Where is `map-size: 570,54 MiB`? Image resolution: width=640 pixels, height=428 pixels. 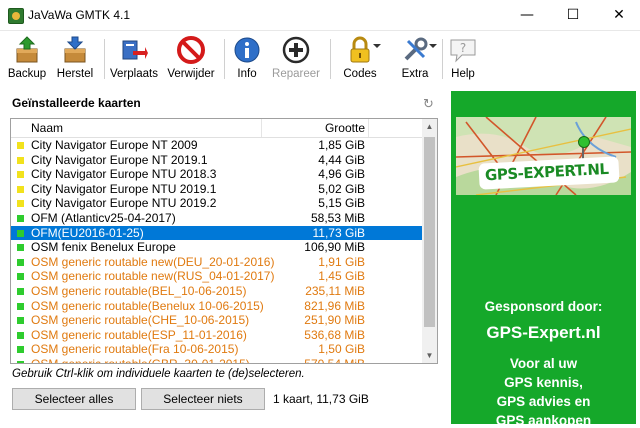 map-size: 570,54 MiB is located at coordinates (334, 360).